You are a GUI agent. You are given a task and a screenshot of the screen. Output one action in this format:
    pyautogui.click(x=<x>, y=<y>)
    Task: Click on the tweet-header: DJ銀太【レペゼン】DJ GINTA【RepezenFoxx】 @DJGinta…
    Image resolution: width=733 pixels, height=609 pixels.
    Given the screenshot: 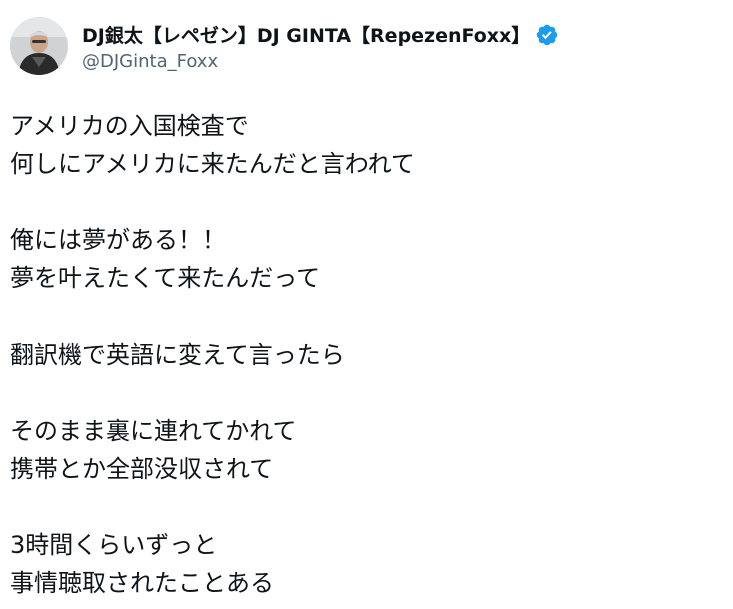 What is the action you would take?
    pyautogui.click(x=284, y=46)
    